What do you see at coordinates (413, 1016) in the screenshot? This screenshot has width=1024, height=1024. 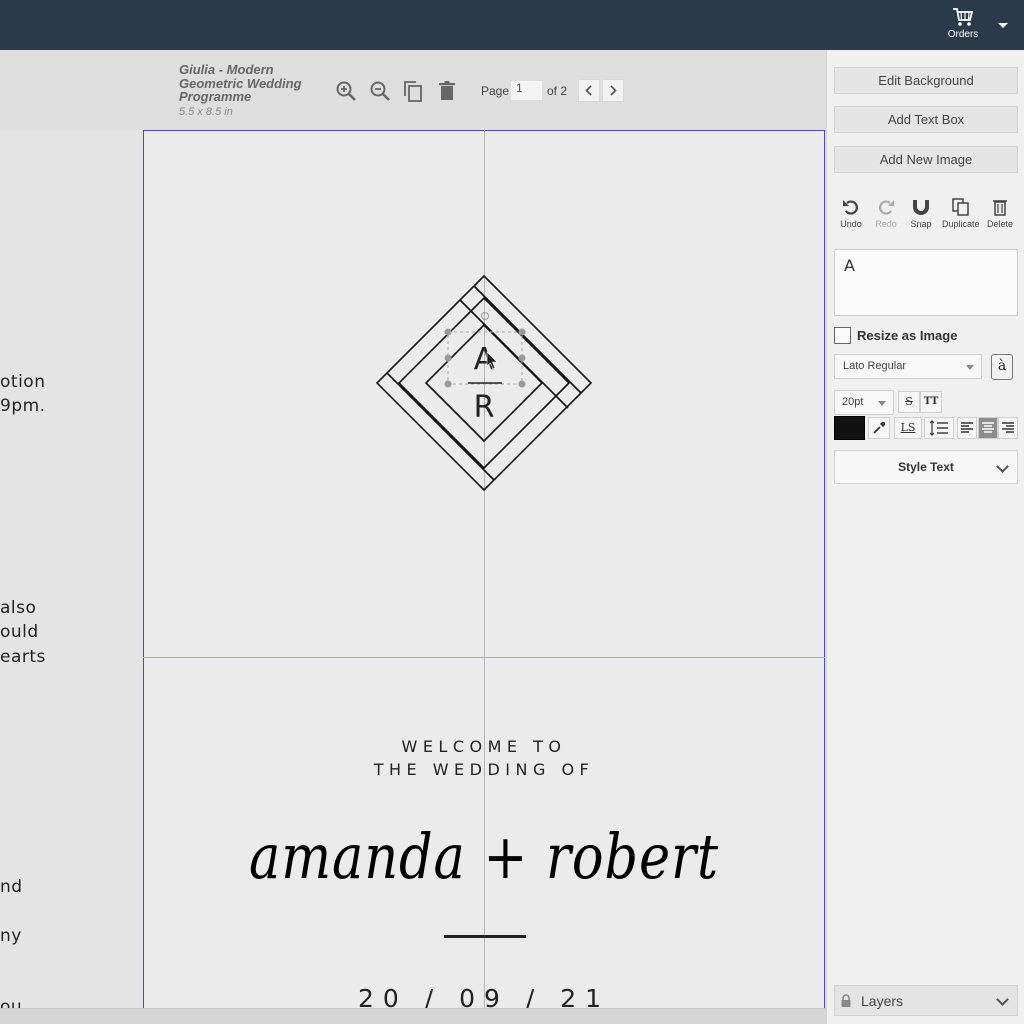 I see `horizontal-scrollbar` at bounding box center [413, 1016].